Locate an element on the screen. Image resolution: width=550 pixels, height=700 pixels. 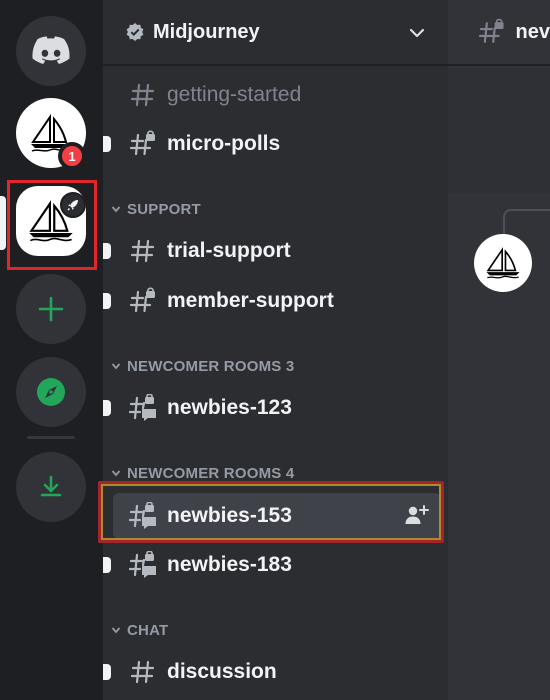
category-newcomer-rooms-3: NEWCOMER ROOMS 3 is located at coordinates (202, 366).